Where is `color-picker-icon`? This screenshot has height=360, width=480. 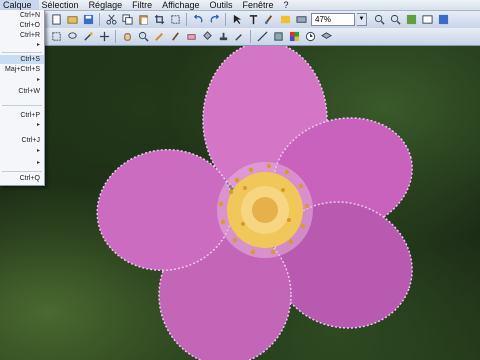 color-picker-icon is located at coordinates (239, 37).